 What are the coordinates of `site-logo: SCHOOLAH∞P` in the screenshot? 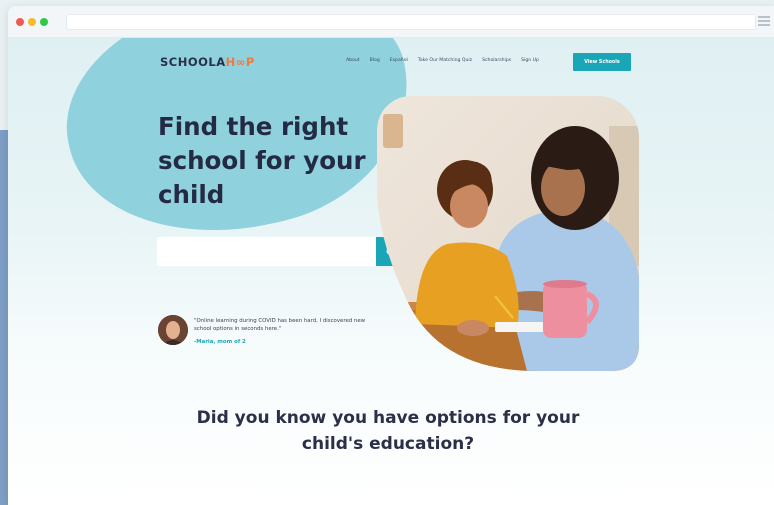 It's located at (207, 62).